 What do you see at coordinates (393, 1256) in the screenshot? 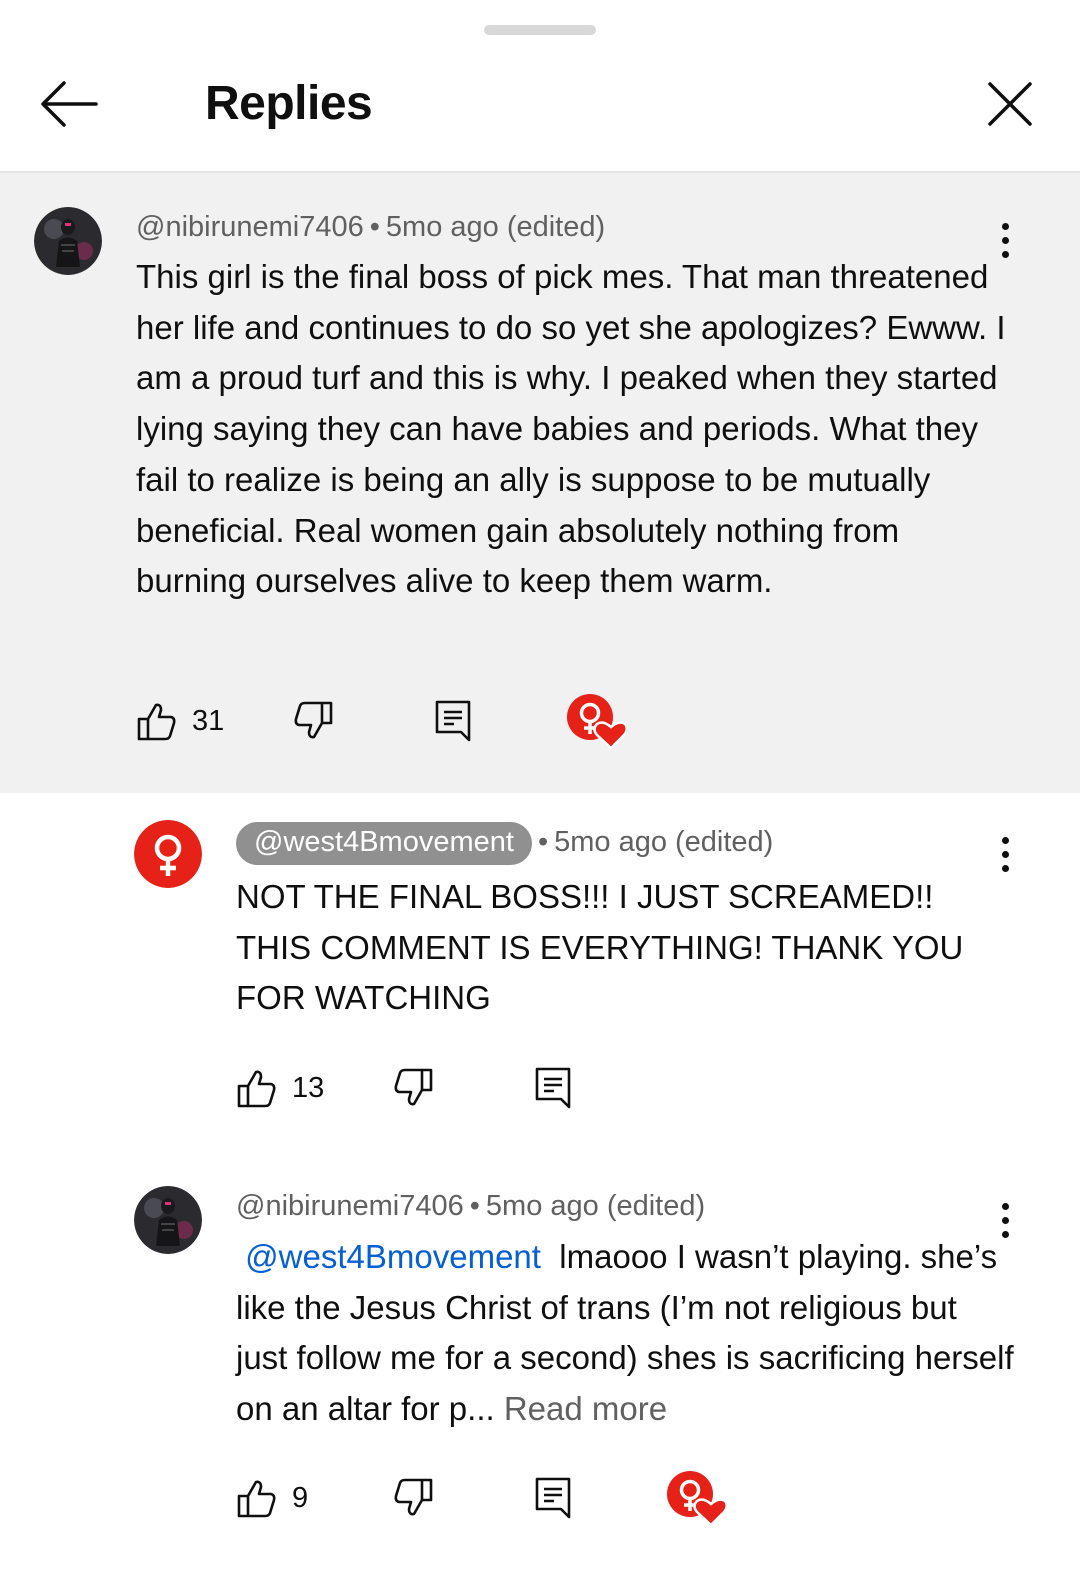
I see `mention-link: @west4Bmovement` at bounding box center [393, 1256].